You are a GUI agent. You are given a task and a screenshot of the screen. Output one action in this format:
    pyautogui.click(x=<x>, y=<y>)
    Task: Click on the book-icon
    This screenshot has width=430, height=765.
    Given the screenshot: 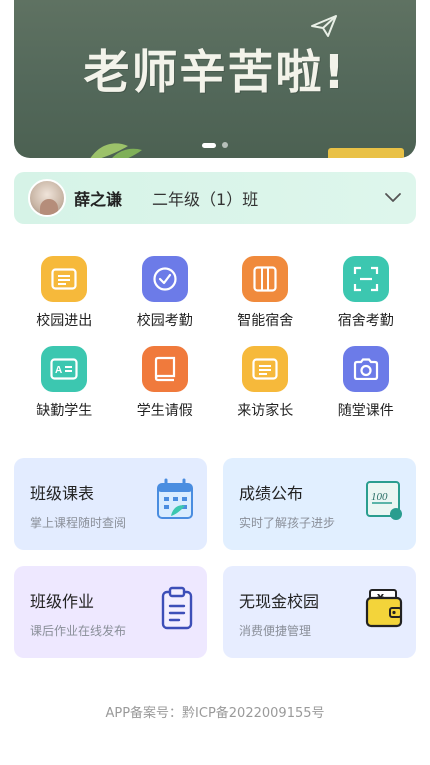 What is the action you would take?
    pyautogui.click(x=164, y=369)
    